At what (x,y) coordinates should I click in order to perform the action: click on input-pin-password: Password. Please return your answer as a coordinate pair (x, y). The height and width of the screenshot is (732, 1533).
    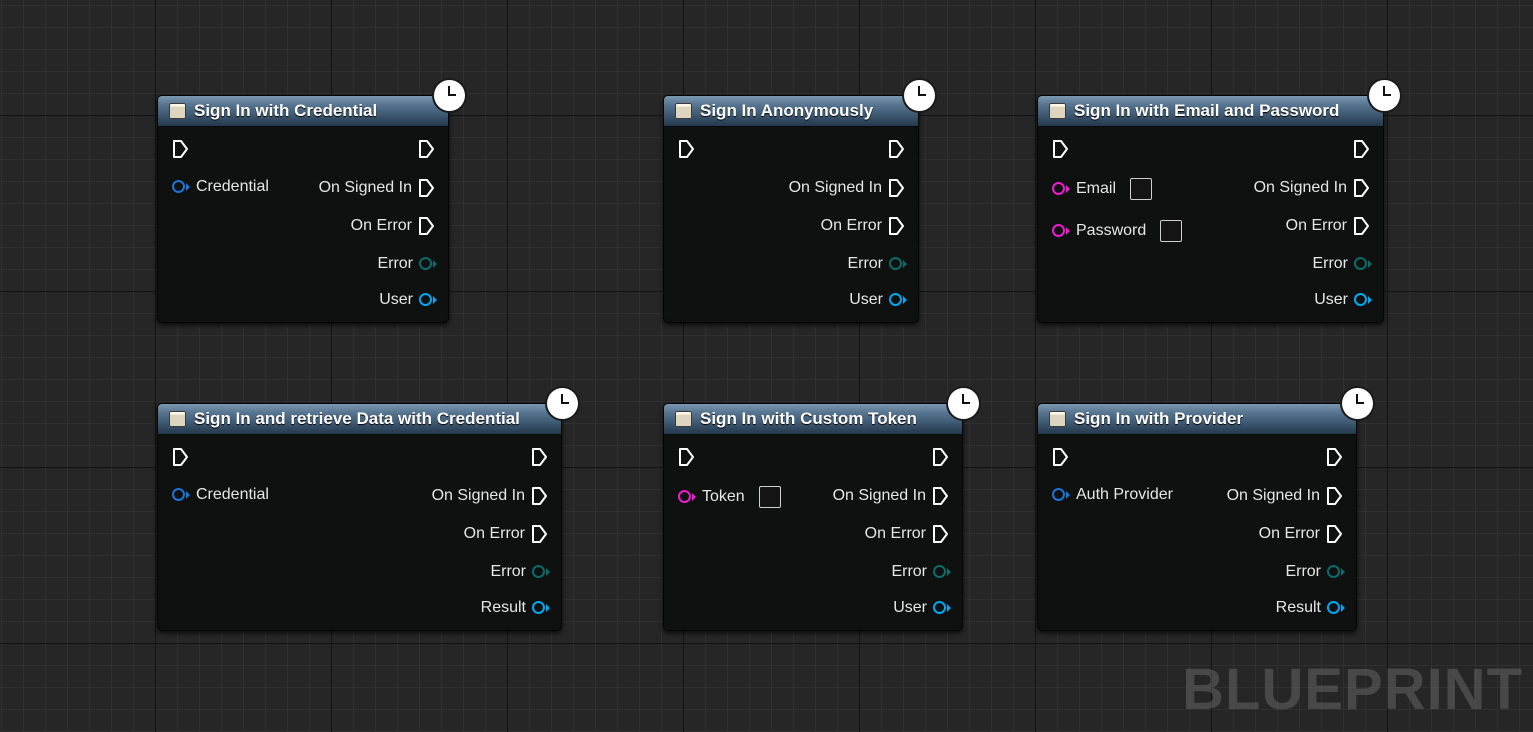
    Looking at the image, I should click on (1117, 231).